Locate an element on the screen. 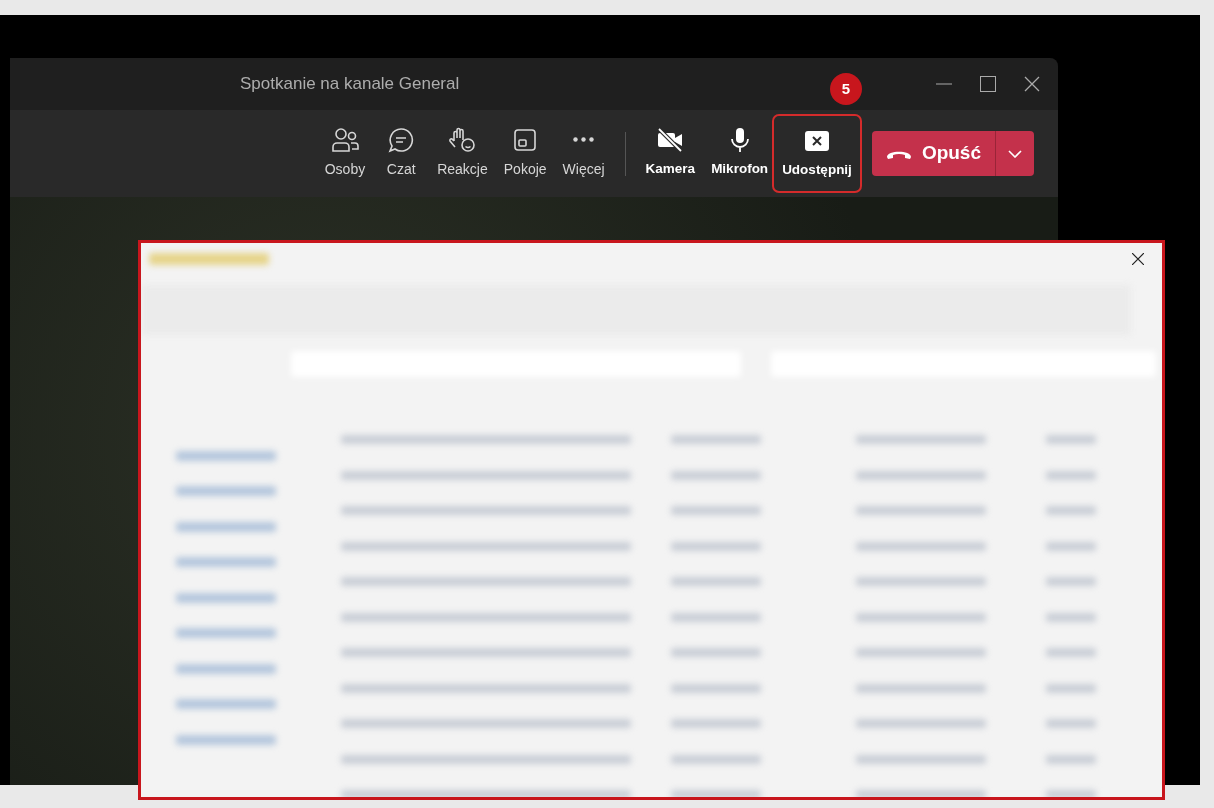  chat-button: Czat is located at coordinates (401, 153).